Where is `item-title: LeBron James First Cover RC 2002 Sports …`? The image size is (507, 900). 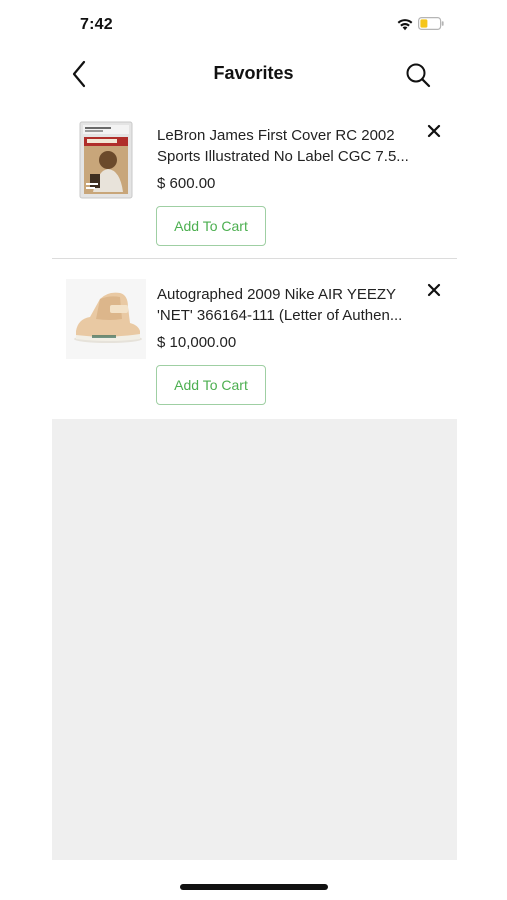 item-title: LeBron James First Cover RC 2002 Sports … is located at coordinates (290, 146).